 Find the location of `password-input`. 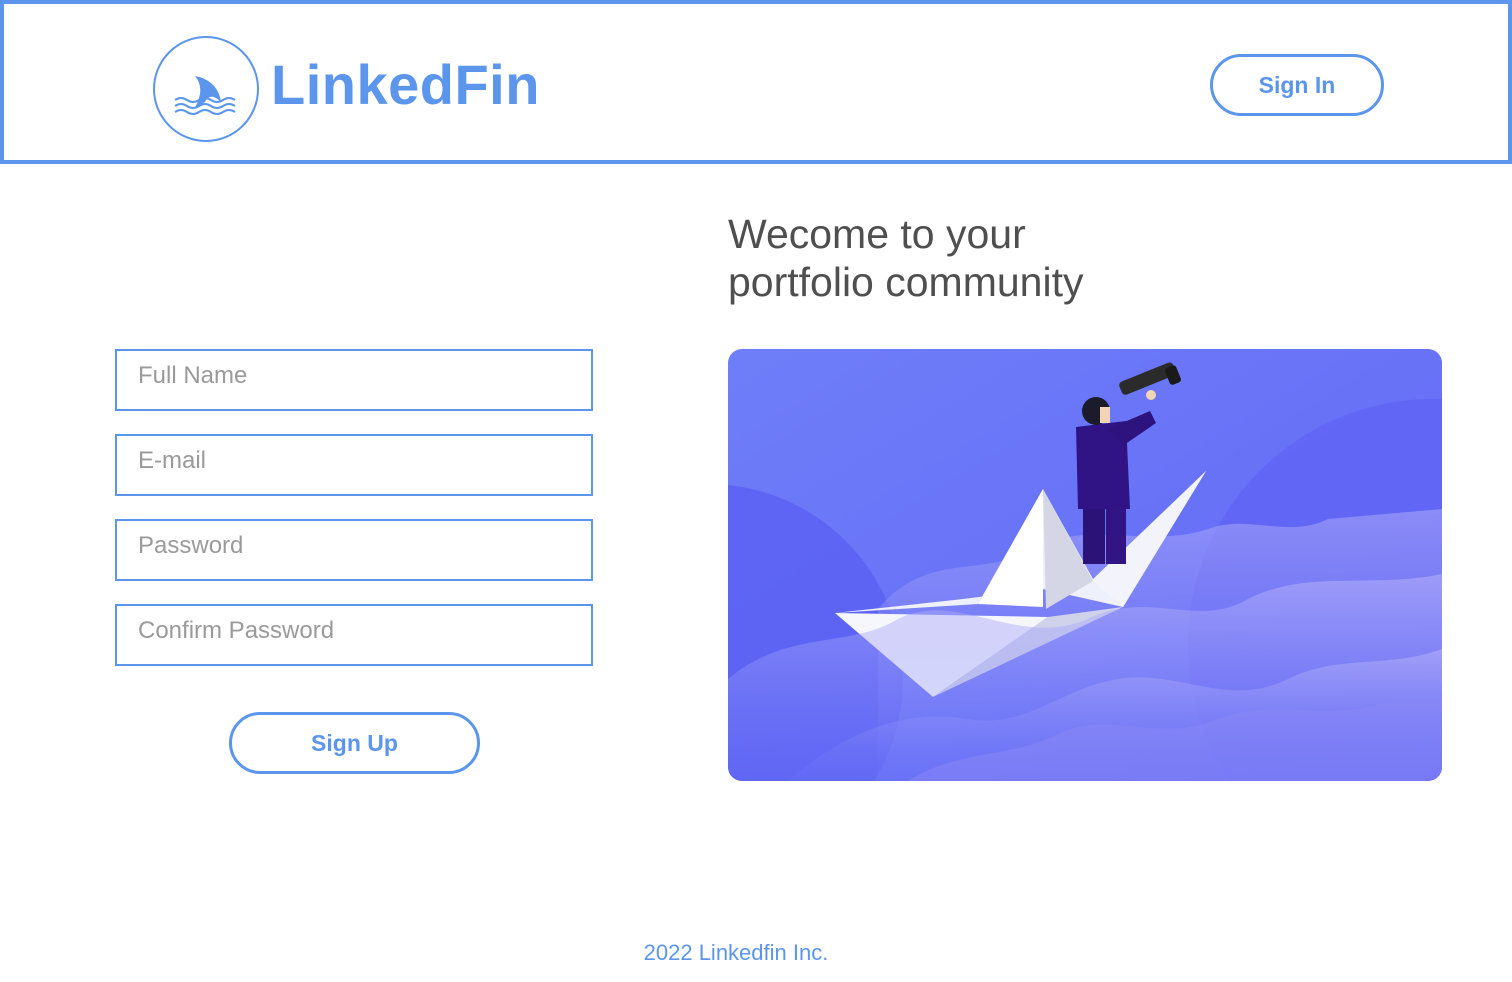

password-input is located at coordinates (354, 550).